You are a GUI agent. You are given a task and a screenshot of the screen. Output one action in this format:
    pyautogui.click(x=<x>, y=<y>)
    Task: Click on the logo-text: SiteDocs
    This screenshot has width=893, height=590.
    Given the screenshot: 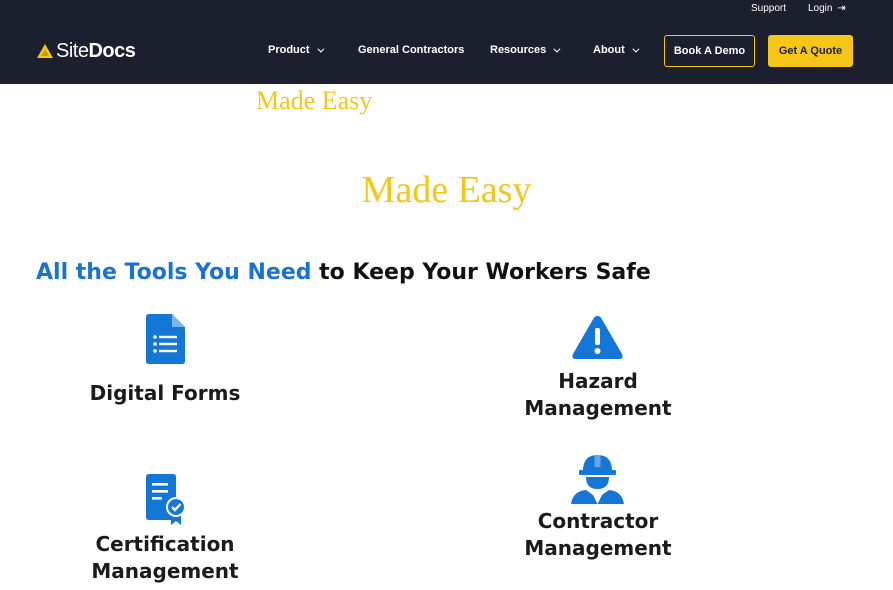 What is the action you would take?
    pyautogui.click(x=96, y=50)
    